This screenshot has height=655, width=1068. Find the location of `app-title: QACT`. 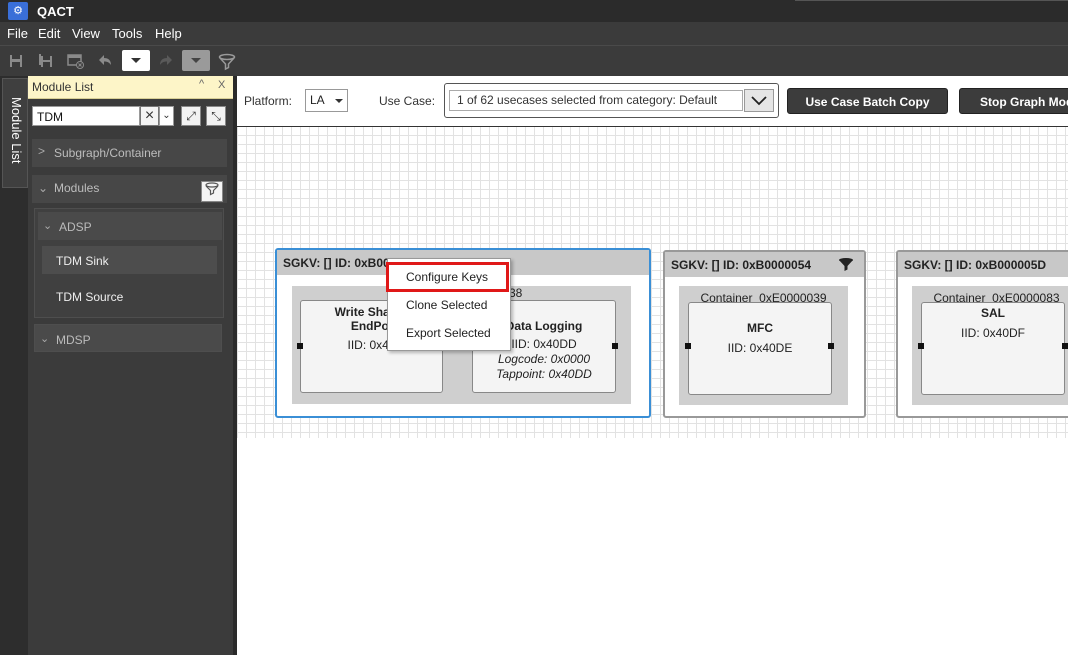

app-title: QACT is located at coordinates (55, 11).